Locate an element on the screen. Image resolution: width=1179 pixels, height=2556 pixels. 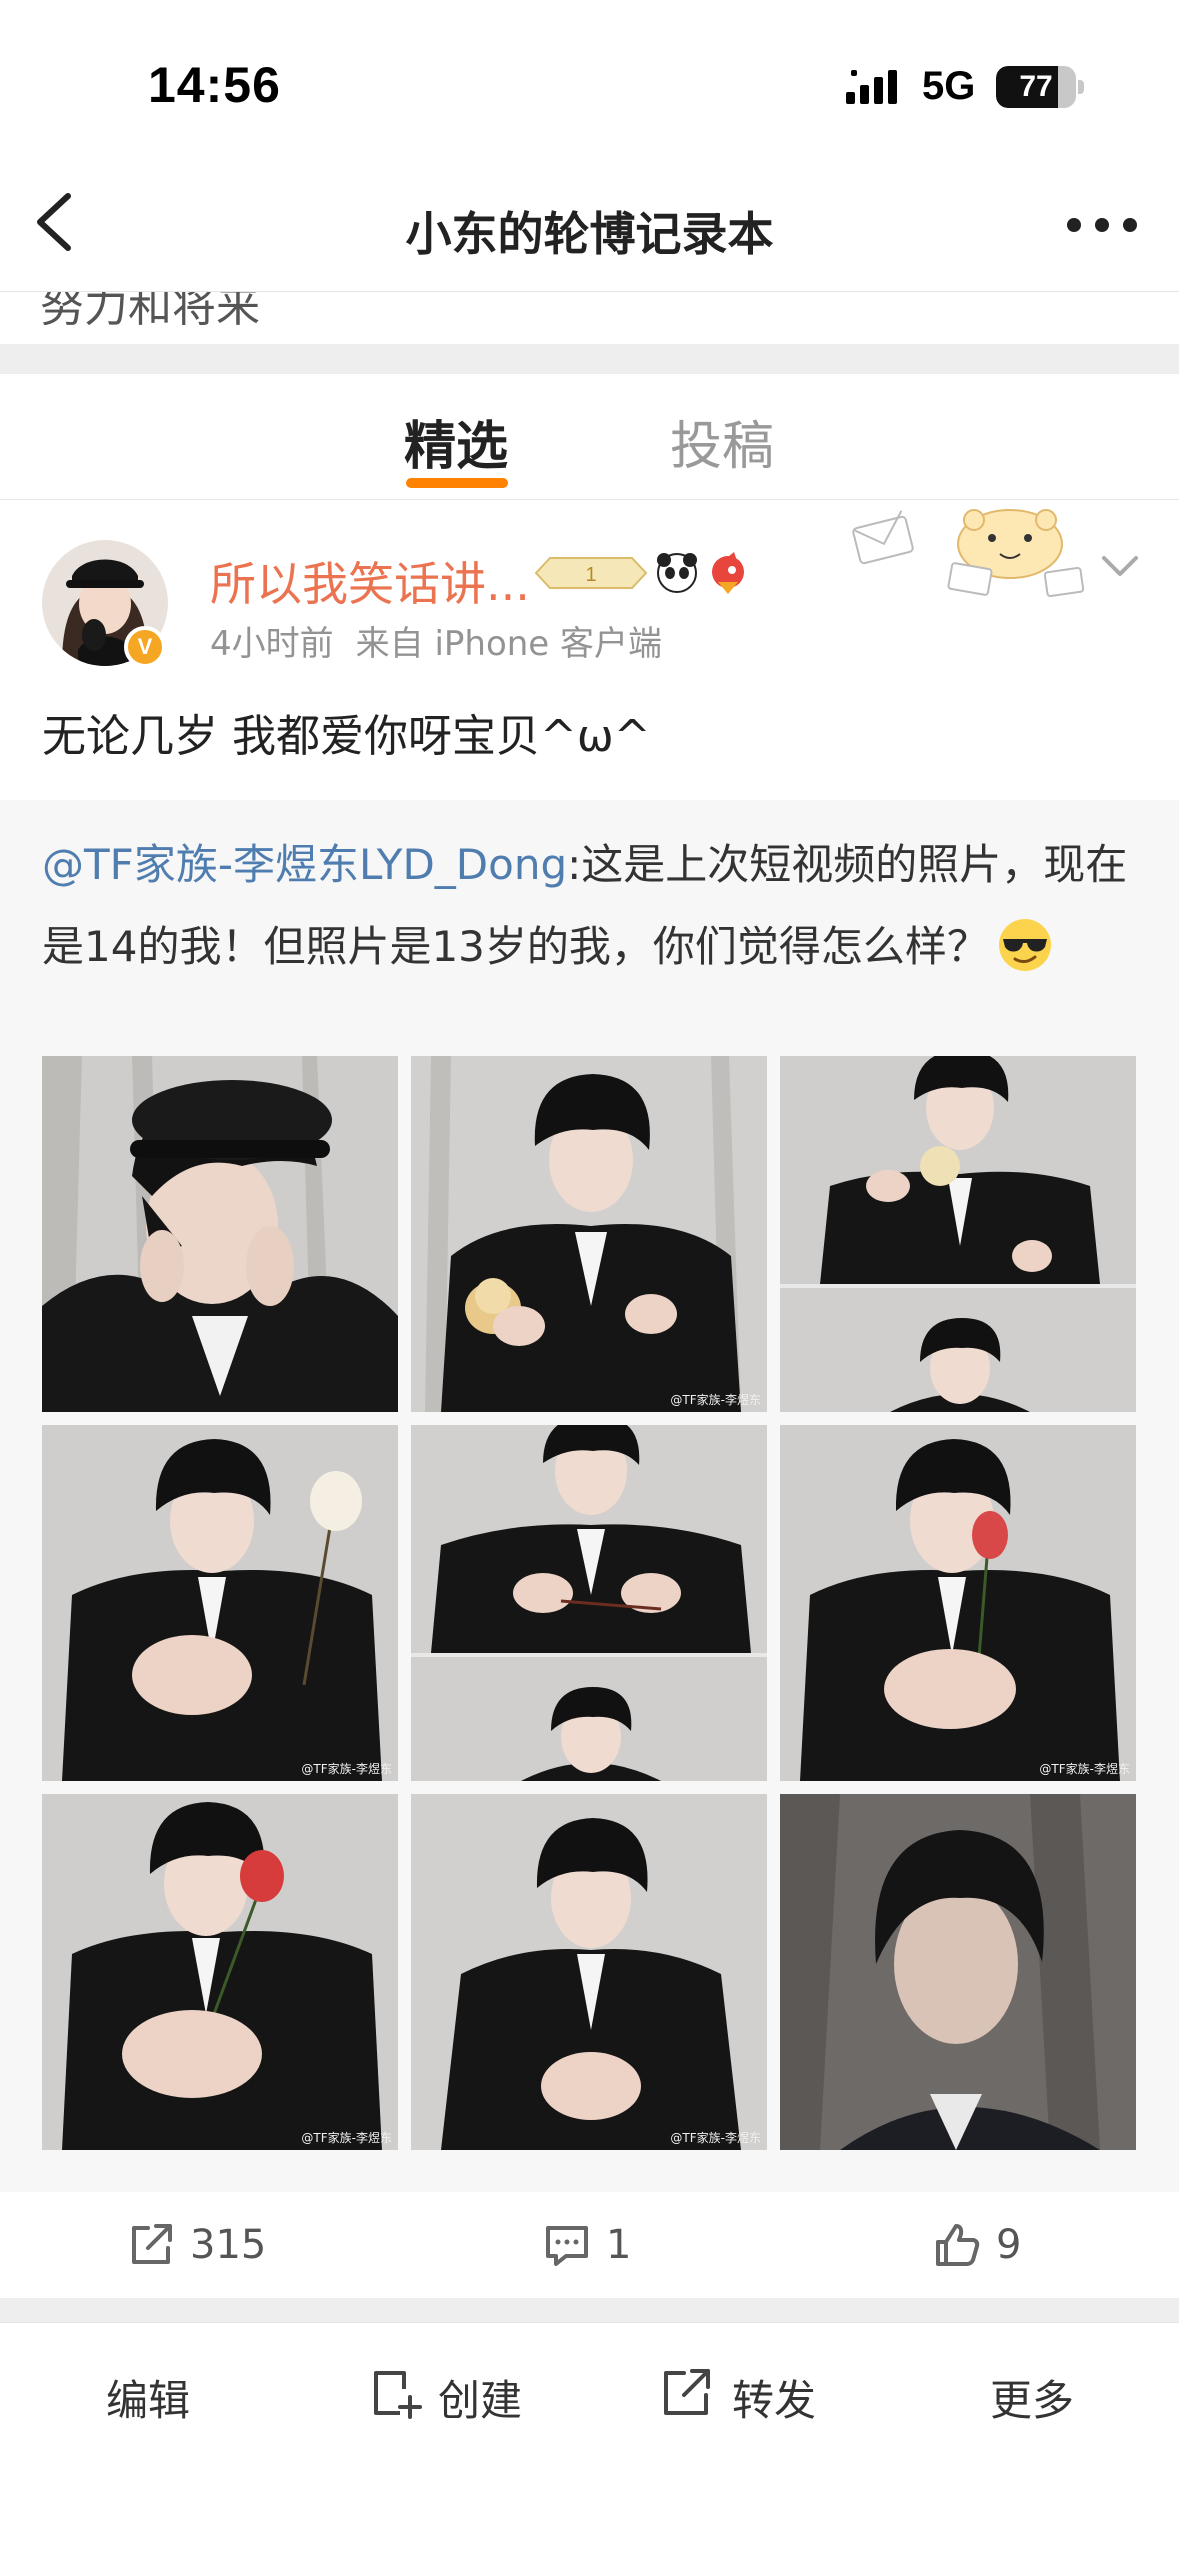
battery-icon: 77 is located at coordinates (1036, 87).